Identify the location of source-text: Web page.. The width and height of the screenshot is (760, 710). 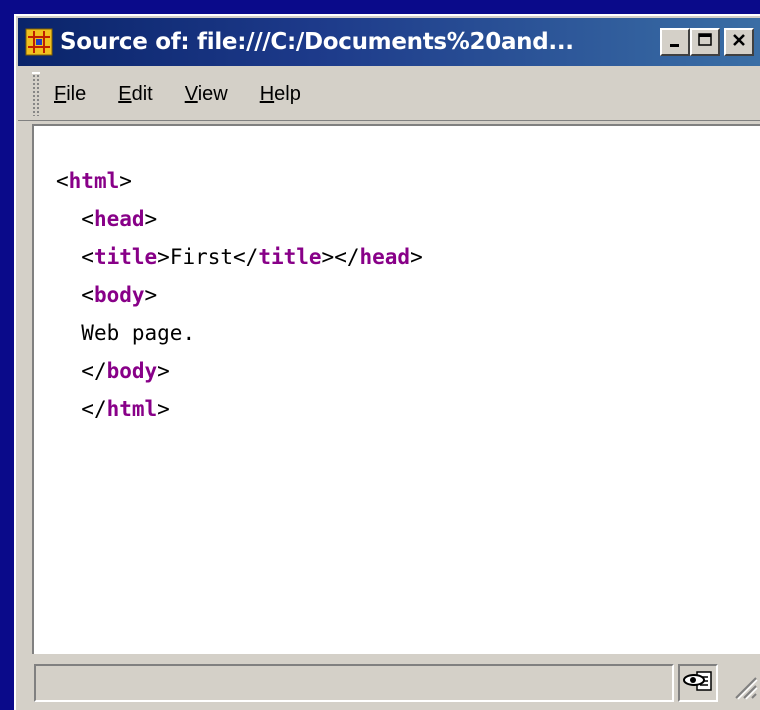
(138, 333).